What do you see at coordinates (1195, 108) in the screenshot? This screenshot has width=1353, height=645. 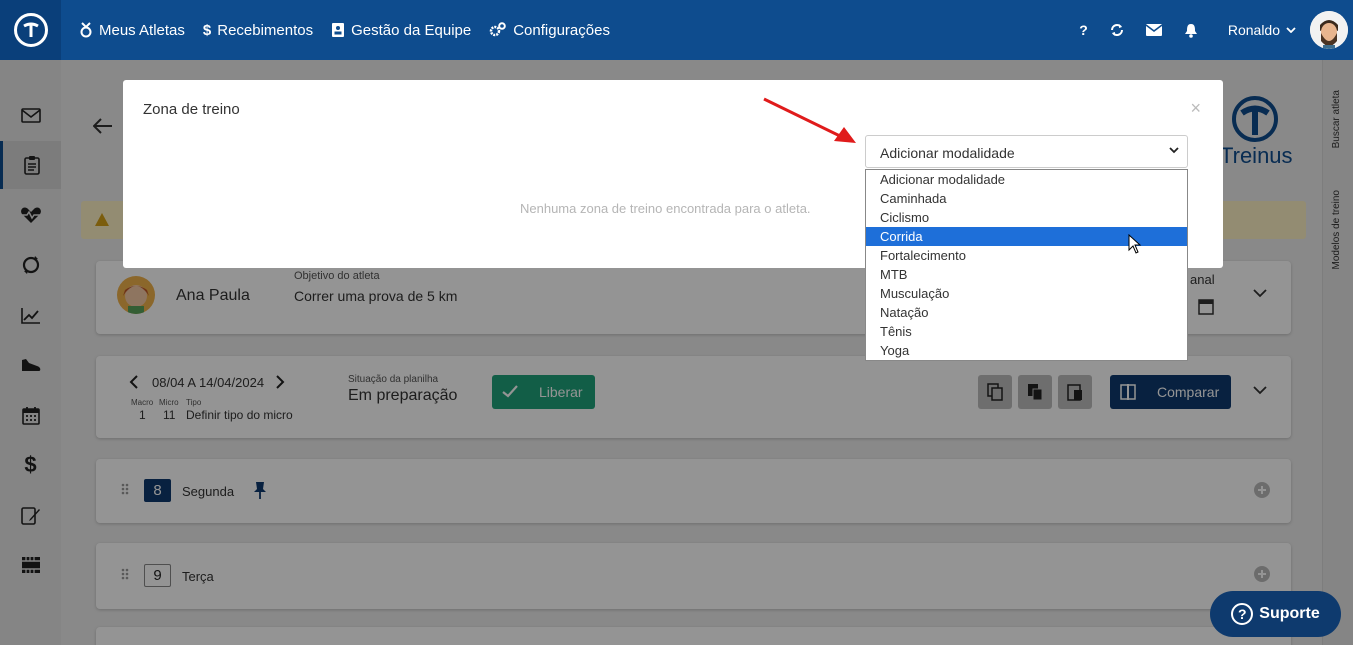 I see `close-icon: ×` at bounding box center [1195, 108].